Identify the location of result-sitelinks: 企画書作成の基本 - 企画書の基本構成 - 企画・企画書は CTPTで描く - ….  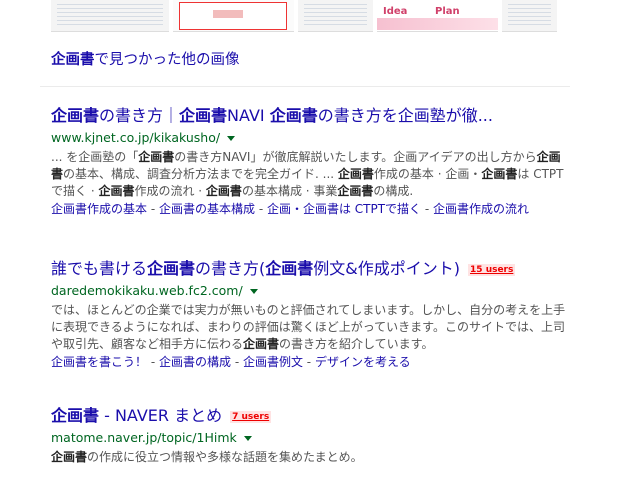
(290, 209).